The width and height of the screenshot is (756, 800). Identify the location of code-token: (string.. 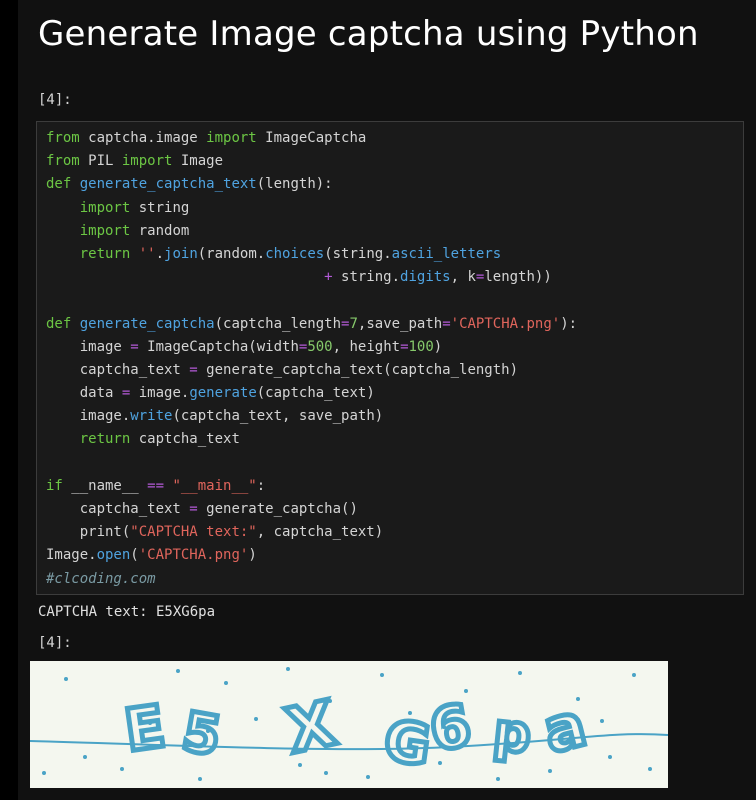
(358, 253).